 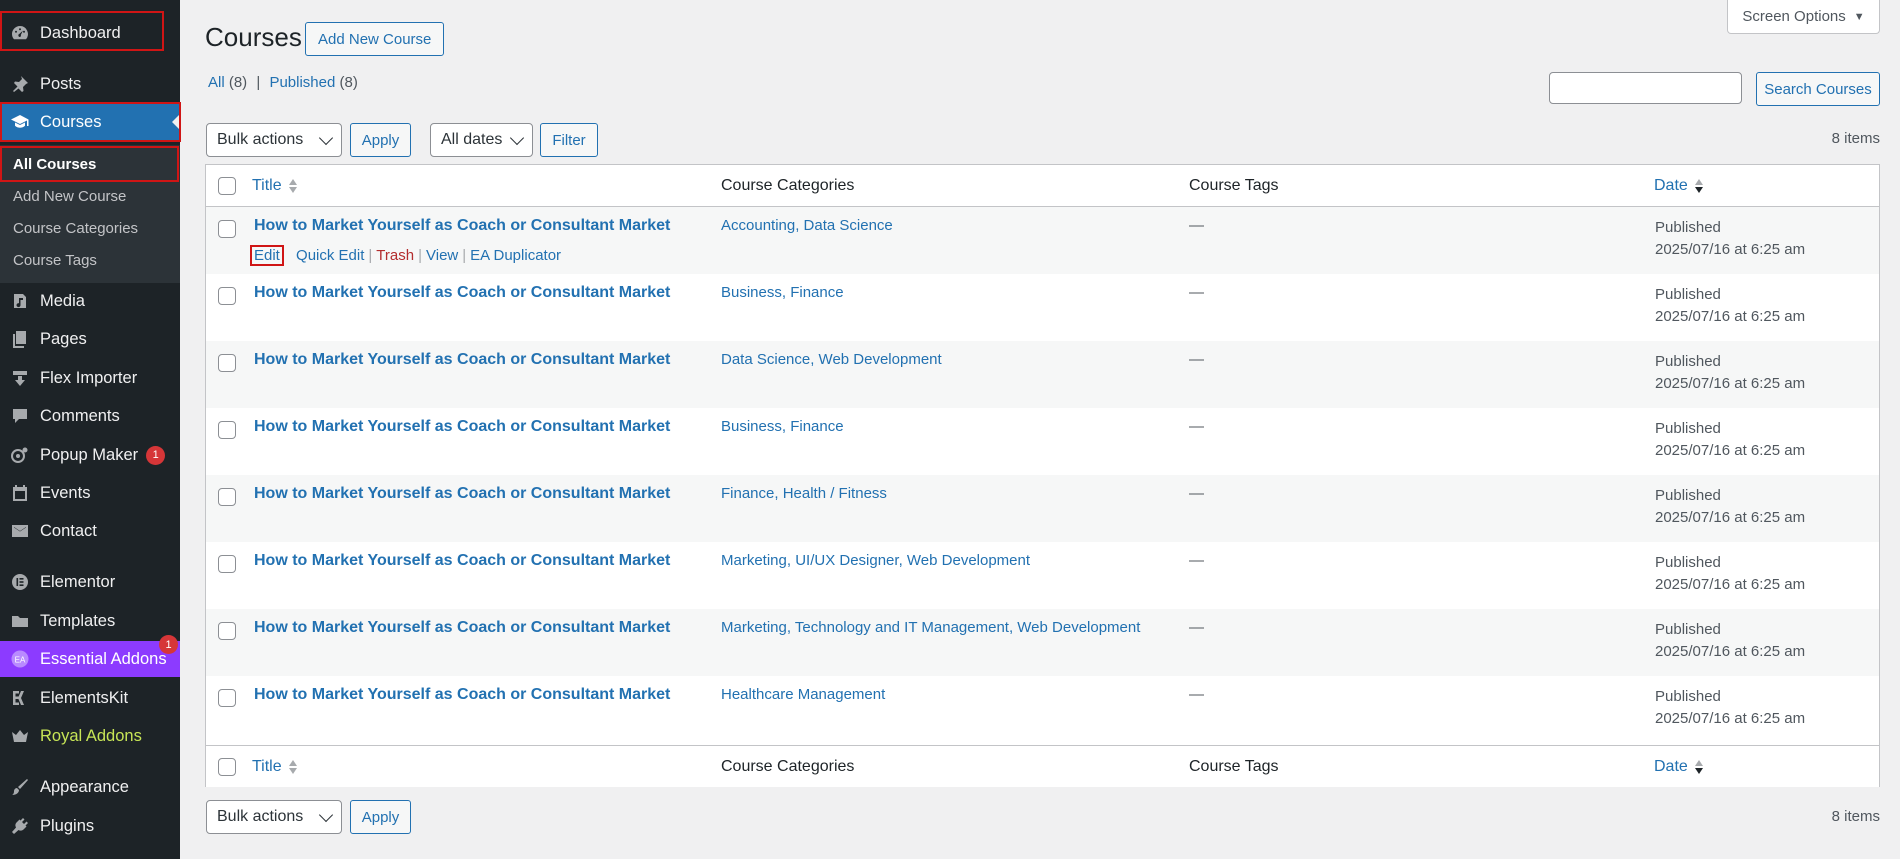 What do you see at coordinates (20, 531) in the screenshot?
I see `mail-icon` at bounding box center [20, 531].